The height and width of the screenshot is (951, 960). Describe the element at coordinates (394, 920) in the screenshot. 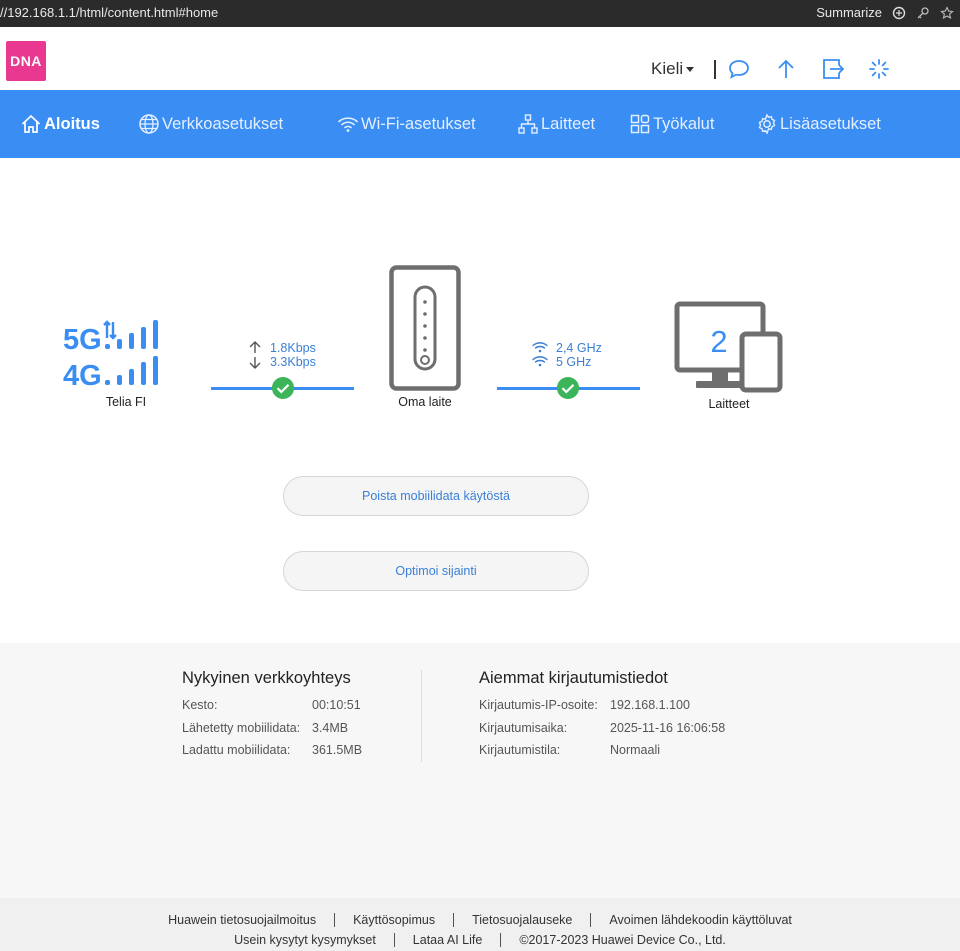

I see `terms-link: Käyttösopimus` at that location.